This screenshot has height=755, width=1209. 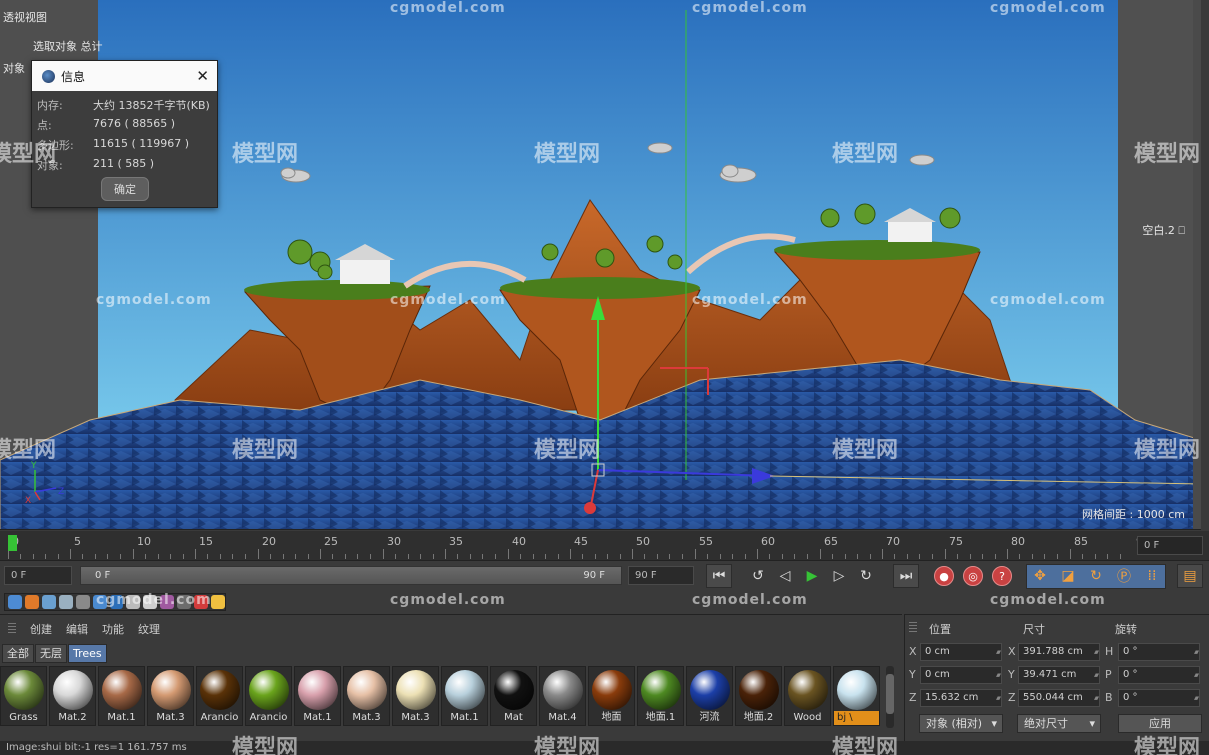 What do you see at coordinates (1059, 652) in the screenshot?
I see `size-field: 391.788 cm` at bounding box center [1059, 652].